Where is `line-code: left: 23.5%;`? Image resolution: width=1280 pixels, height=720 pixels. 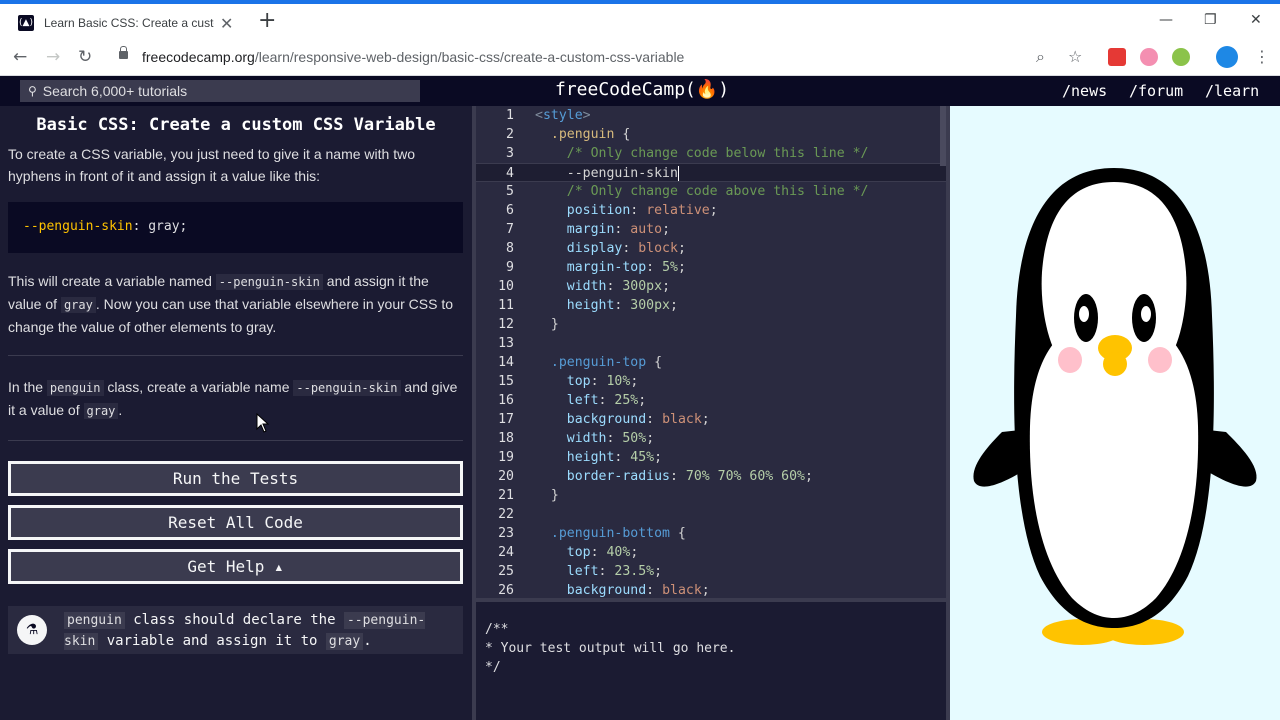 line-code: left: 23.5%; is located at coordinates (614, 571).